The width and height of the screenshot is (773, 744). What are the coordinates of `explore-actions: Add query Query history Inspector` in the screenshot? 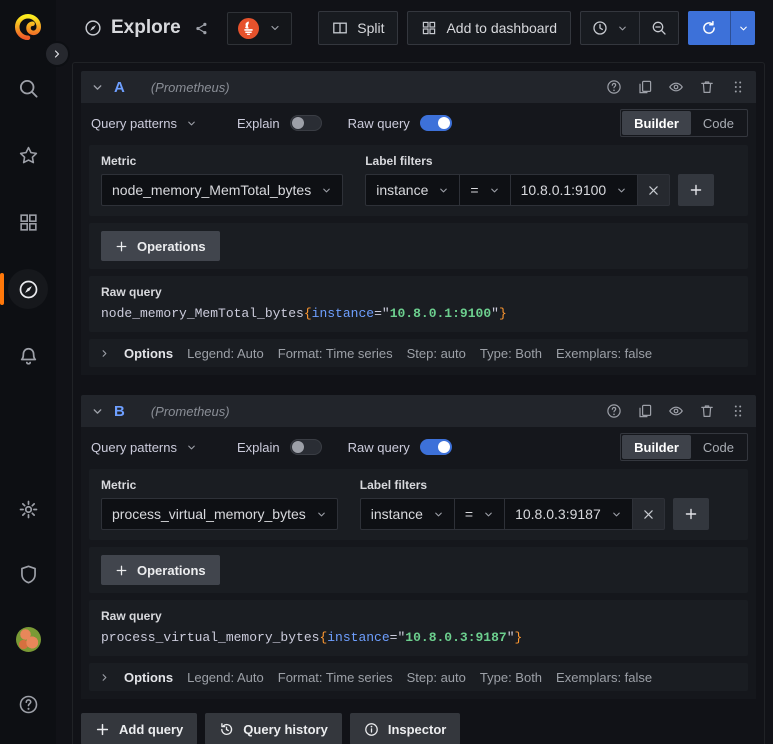 It's located at (418, 728).